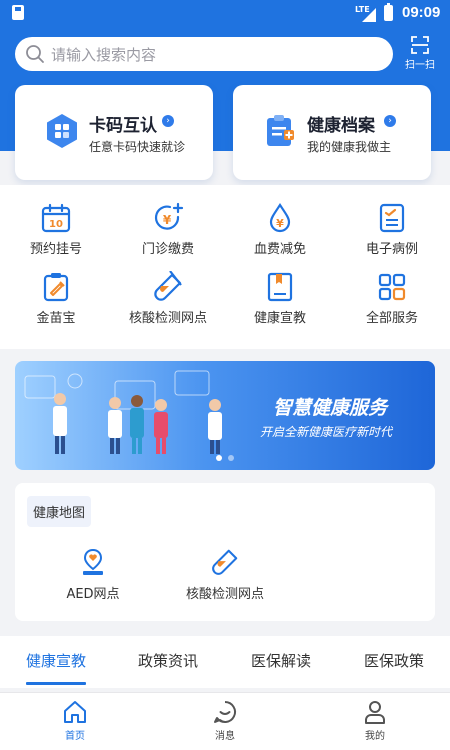 The height and width of the screenshot is (750, 450). What do you see at coordinates (62, 131) in the screenshot?
I see `card-grid-icon` at bounding box center [62, 131].